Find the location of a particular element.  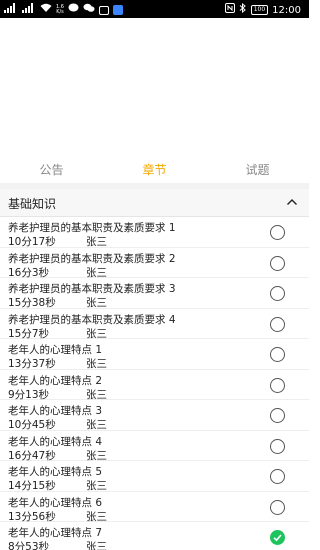

clock: 12:00 is located at coordinates (286, 10).